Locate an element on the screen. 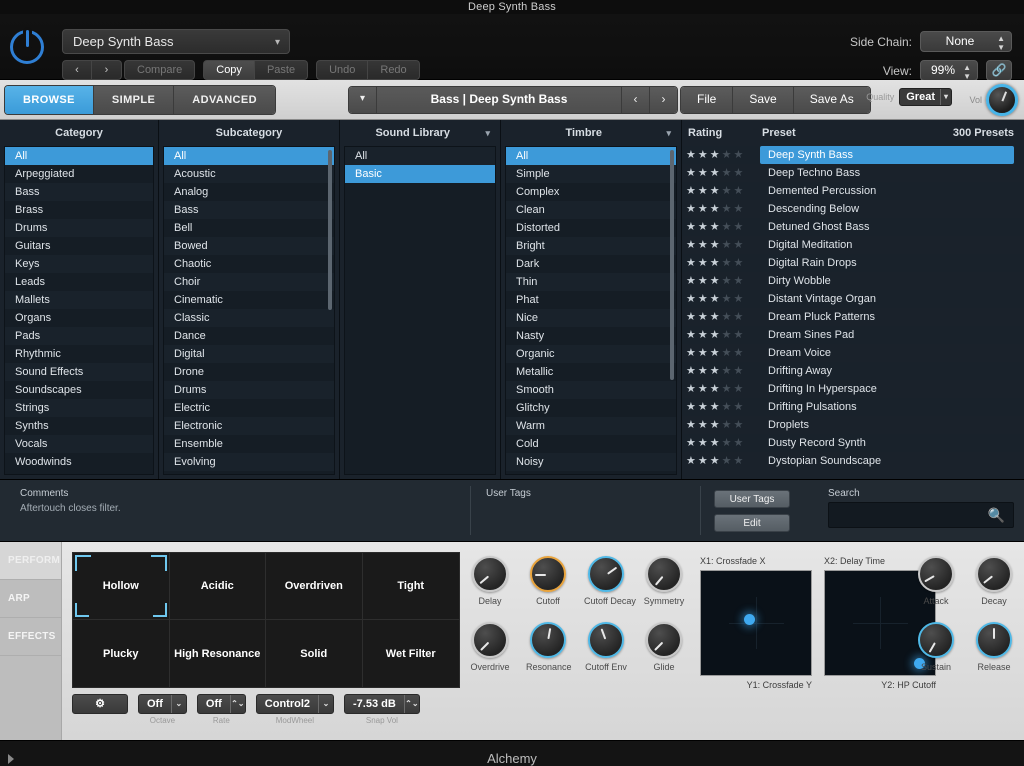  preset-path-prev-button: ‹ is located at coordinates (635, 100).